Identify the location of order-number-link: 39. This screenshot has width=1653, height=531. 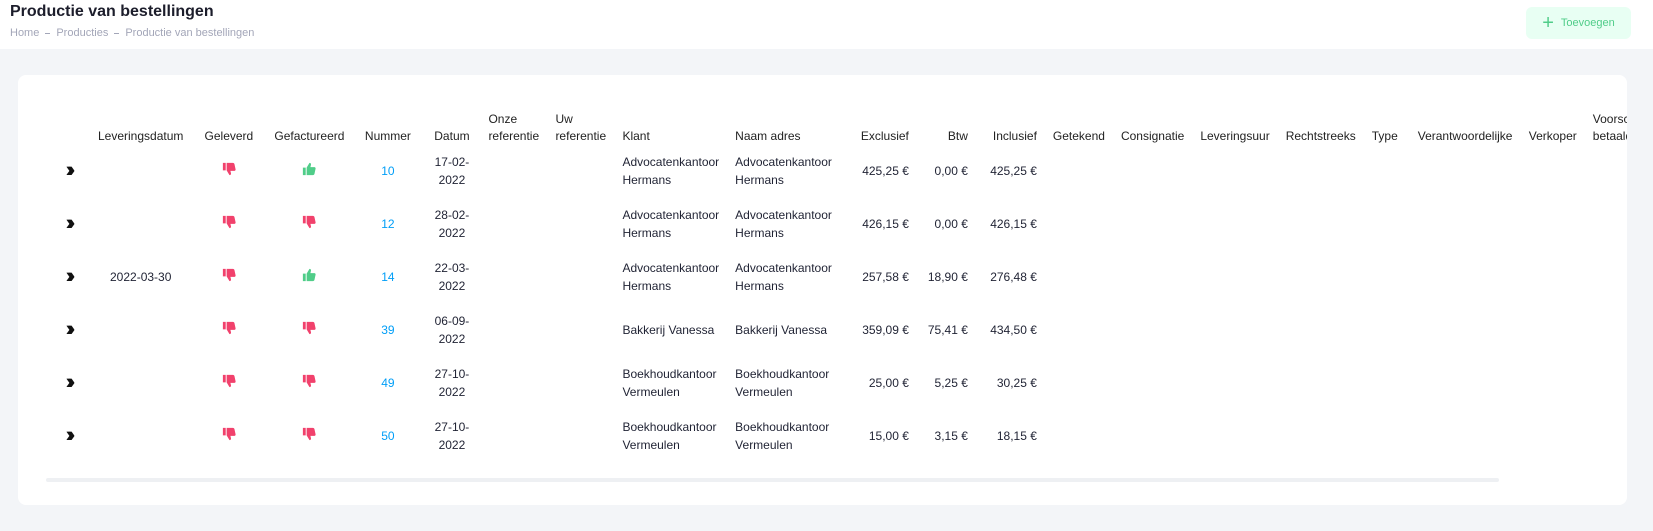
(387, 330).